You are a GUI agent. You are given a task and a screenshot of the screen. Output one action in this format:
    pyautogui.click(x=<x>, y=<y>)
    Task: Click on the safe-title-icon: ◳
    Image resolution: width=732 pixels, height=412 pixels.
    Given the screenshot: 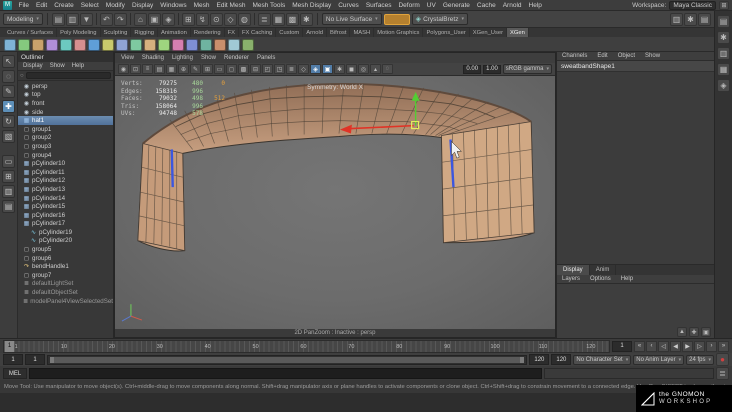 What is the action you would take?
    pyautogui.click(x=279, y=69)
    